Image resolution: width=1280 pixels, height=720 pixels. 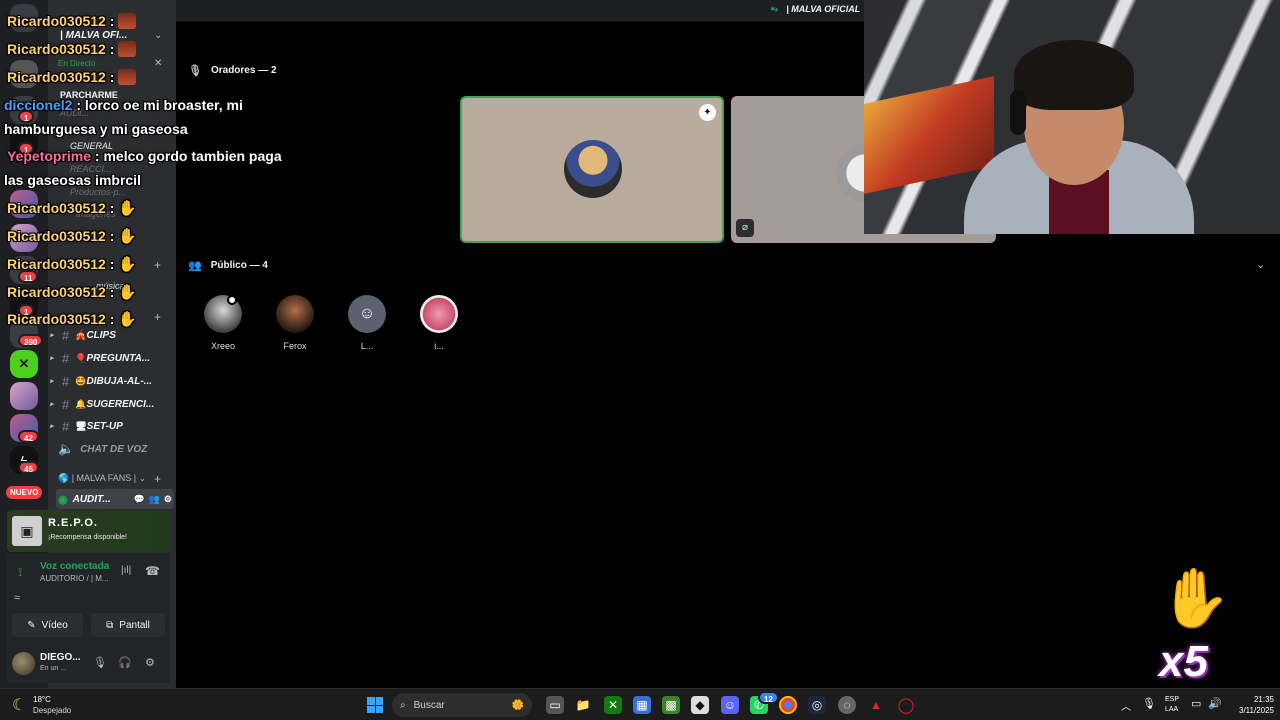 What do you see at coordinates (555, 705) in the screenshot?
I see `task-view-icon: ▭` at bounding box center [555, 705].